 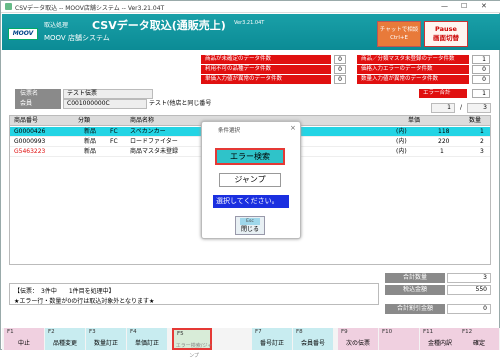 What do you see at coordinates (399, 339) in the screenshot?
I see `f10-button: F10` at bounding box center [399, 339].